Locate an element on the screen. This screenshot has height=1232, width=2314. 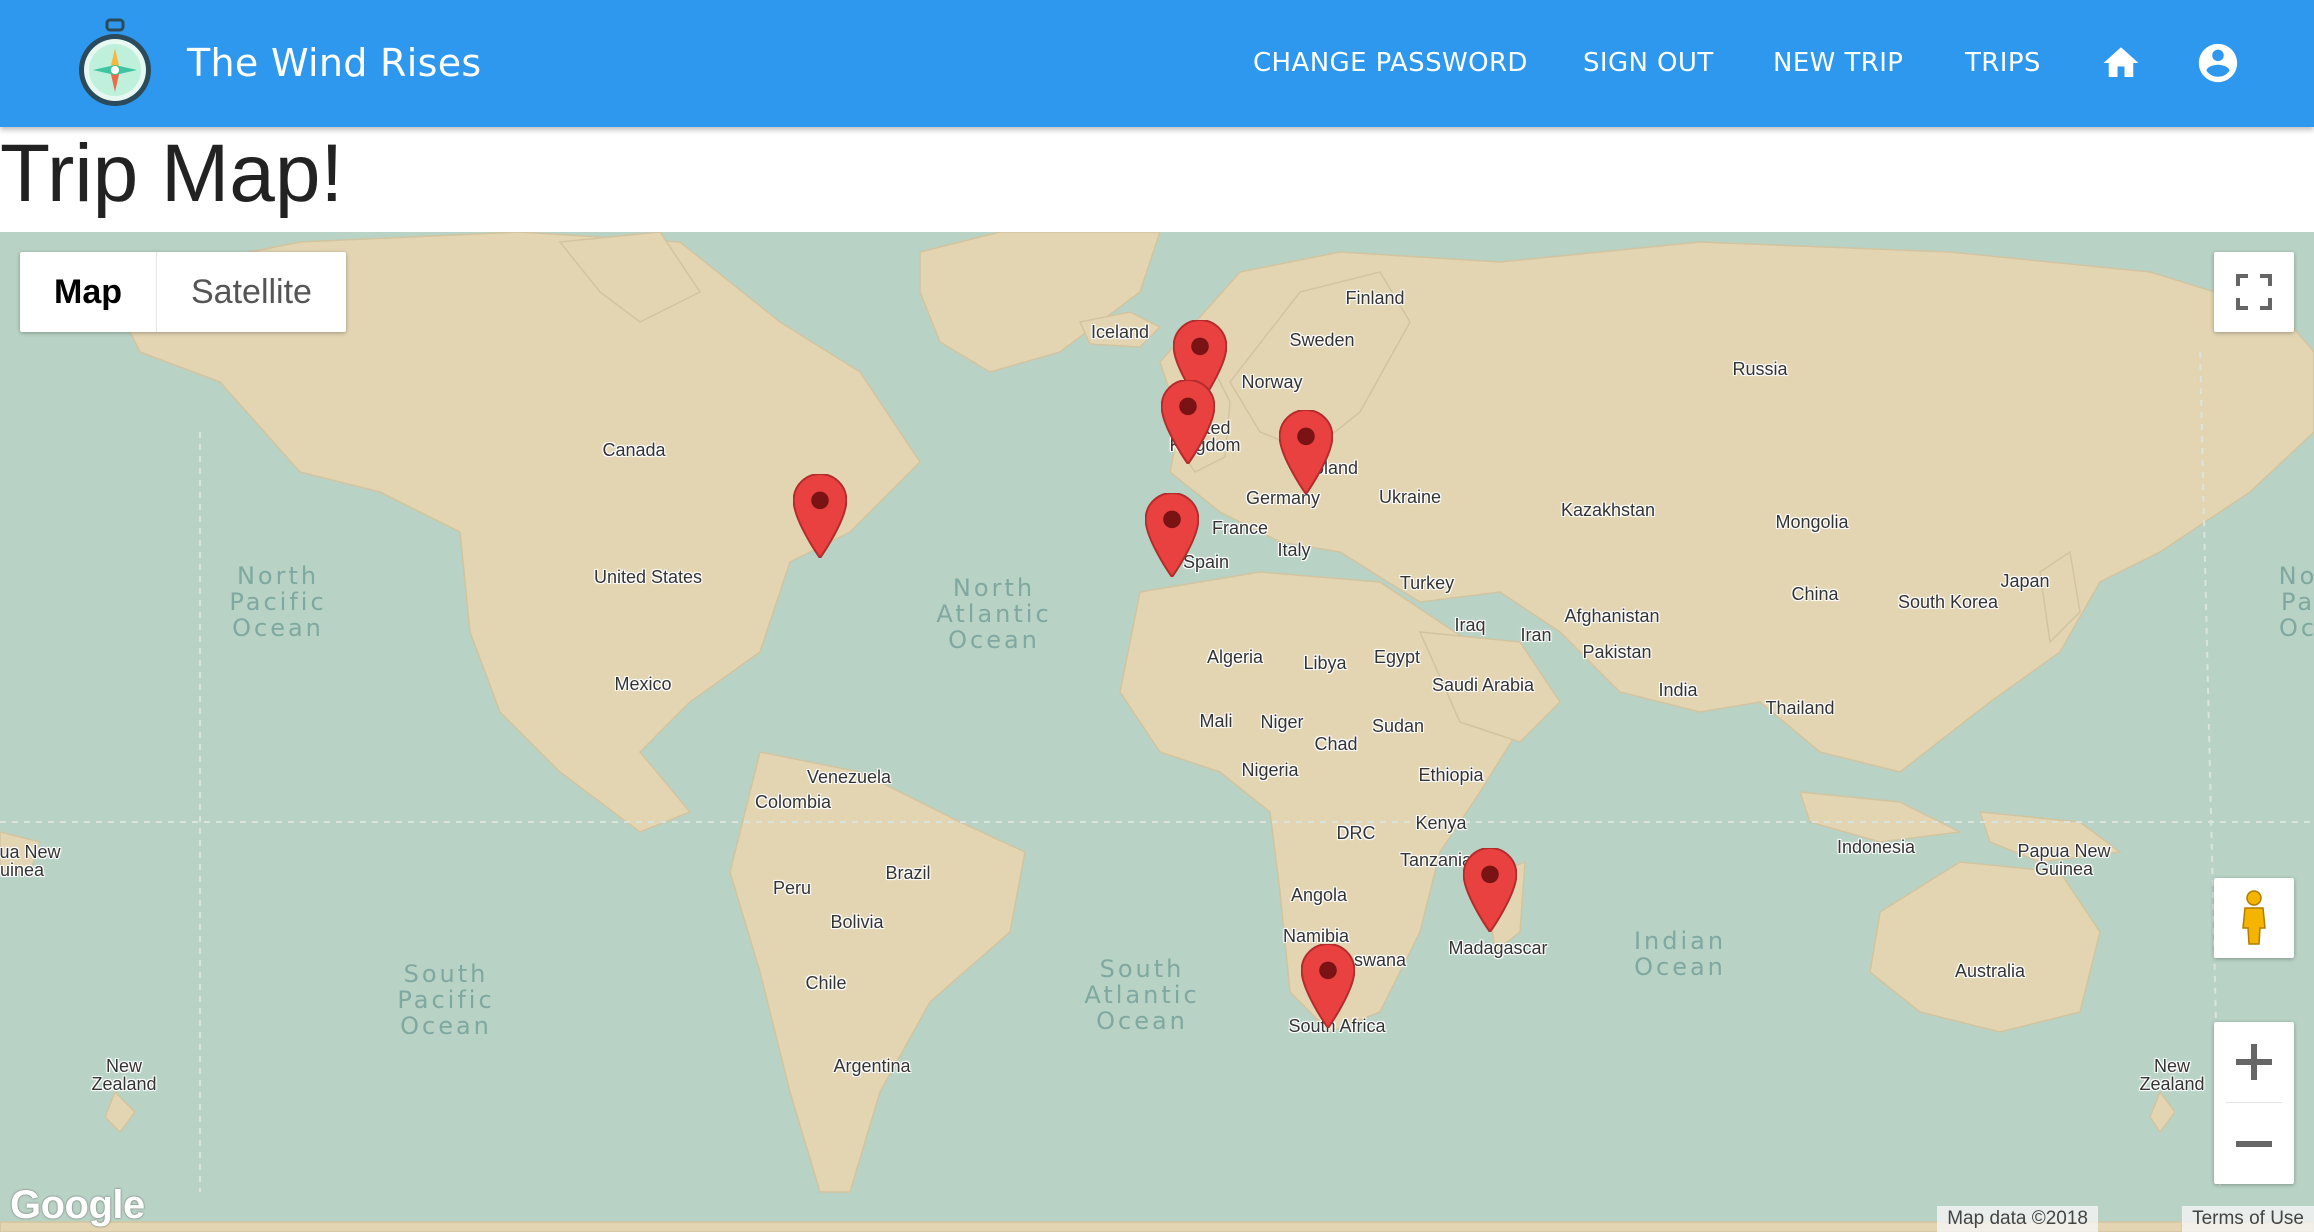
map-label: Iran is located at coordinates (1536, 635).